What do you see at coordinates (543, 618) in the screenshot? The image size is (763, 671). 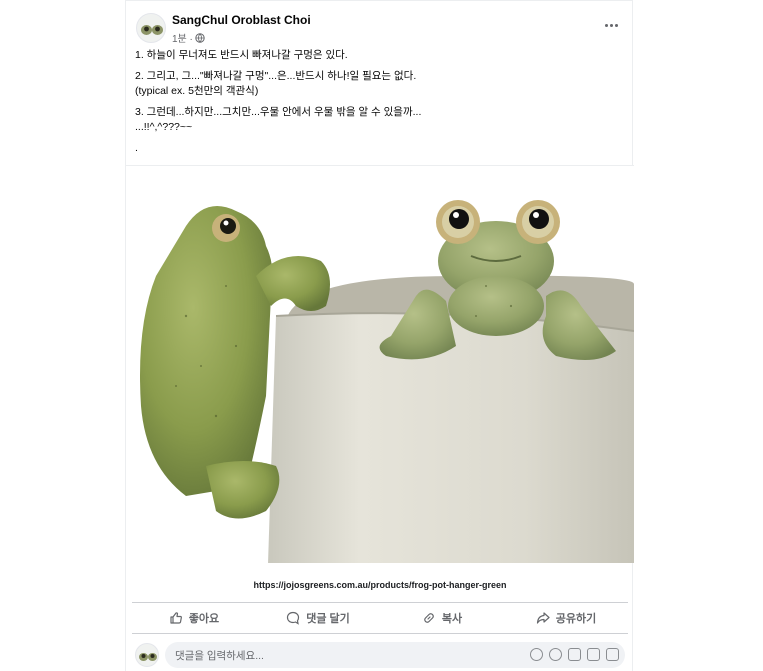 I see `share-icon` at bounding box center [543, 618].